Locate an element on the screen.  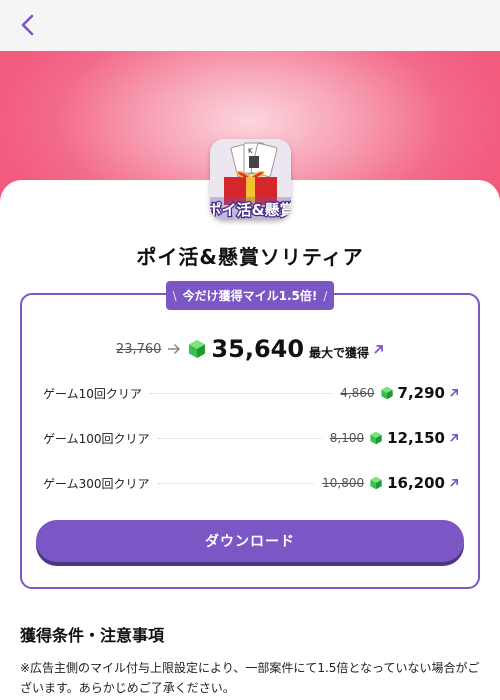
app-icon-text: ポイ活&懸賞 is located at coordinates (250, 210).